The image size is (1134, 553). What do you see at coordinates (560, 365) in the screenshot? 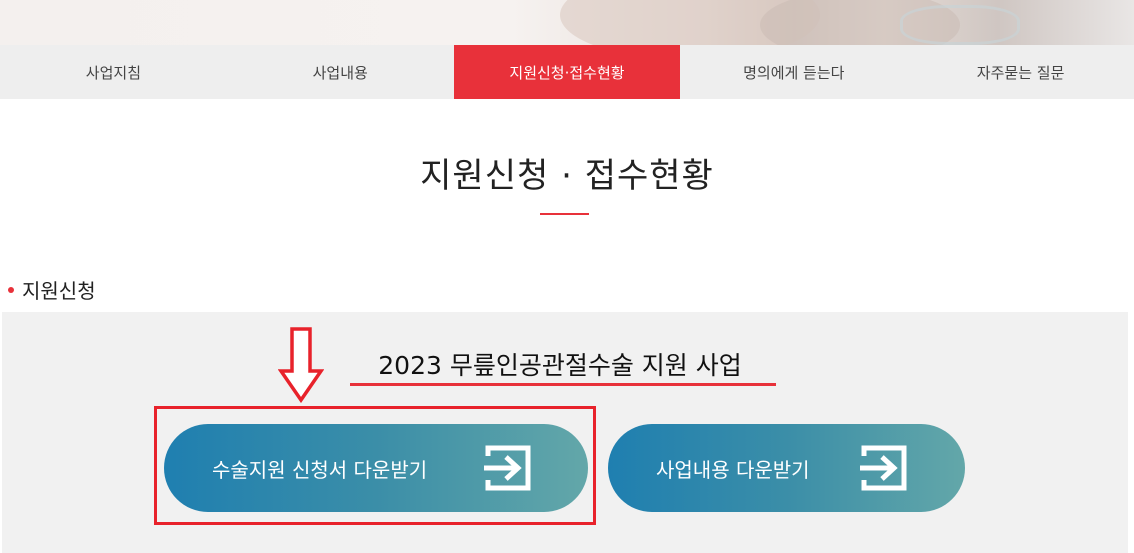
I see `banner-title: 2023 무릎인공관절수술 지원 사업` at bounding box center [560, 365].